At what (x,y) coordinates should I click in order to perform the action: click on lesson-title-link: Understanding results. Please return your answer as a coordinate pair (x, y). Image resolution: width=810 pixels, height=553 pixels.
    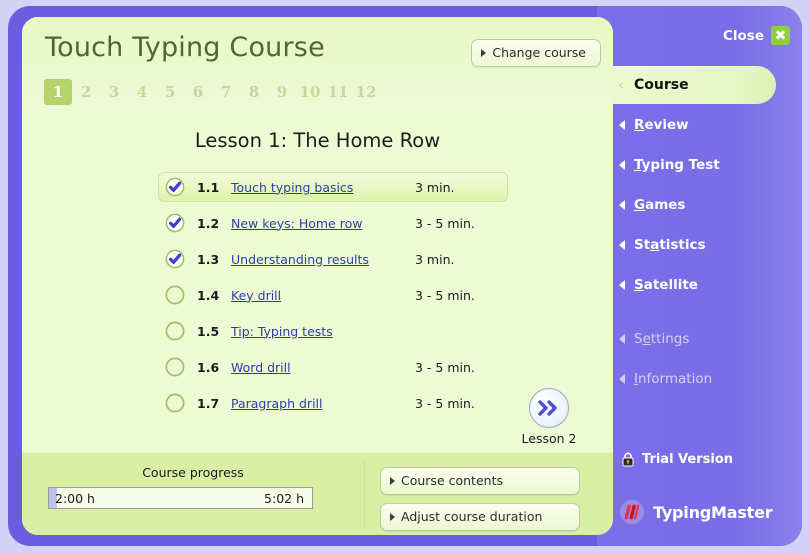
    Looking at the image, I should click on (323, 259).